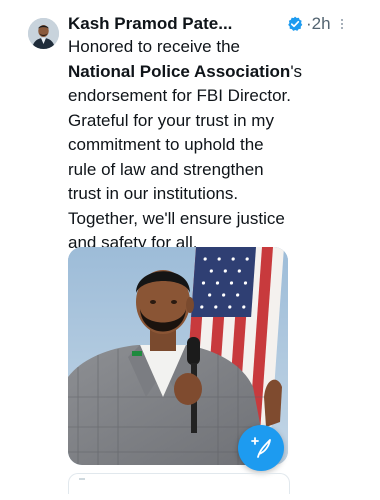  I want to click on next-post-preview, so click(179, 483).